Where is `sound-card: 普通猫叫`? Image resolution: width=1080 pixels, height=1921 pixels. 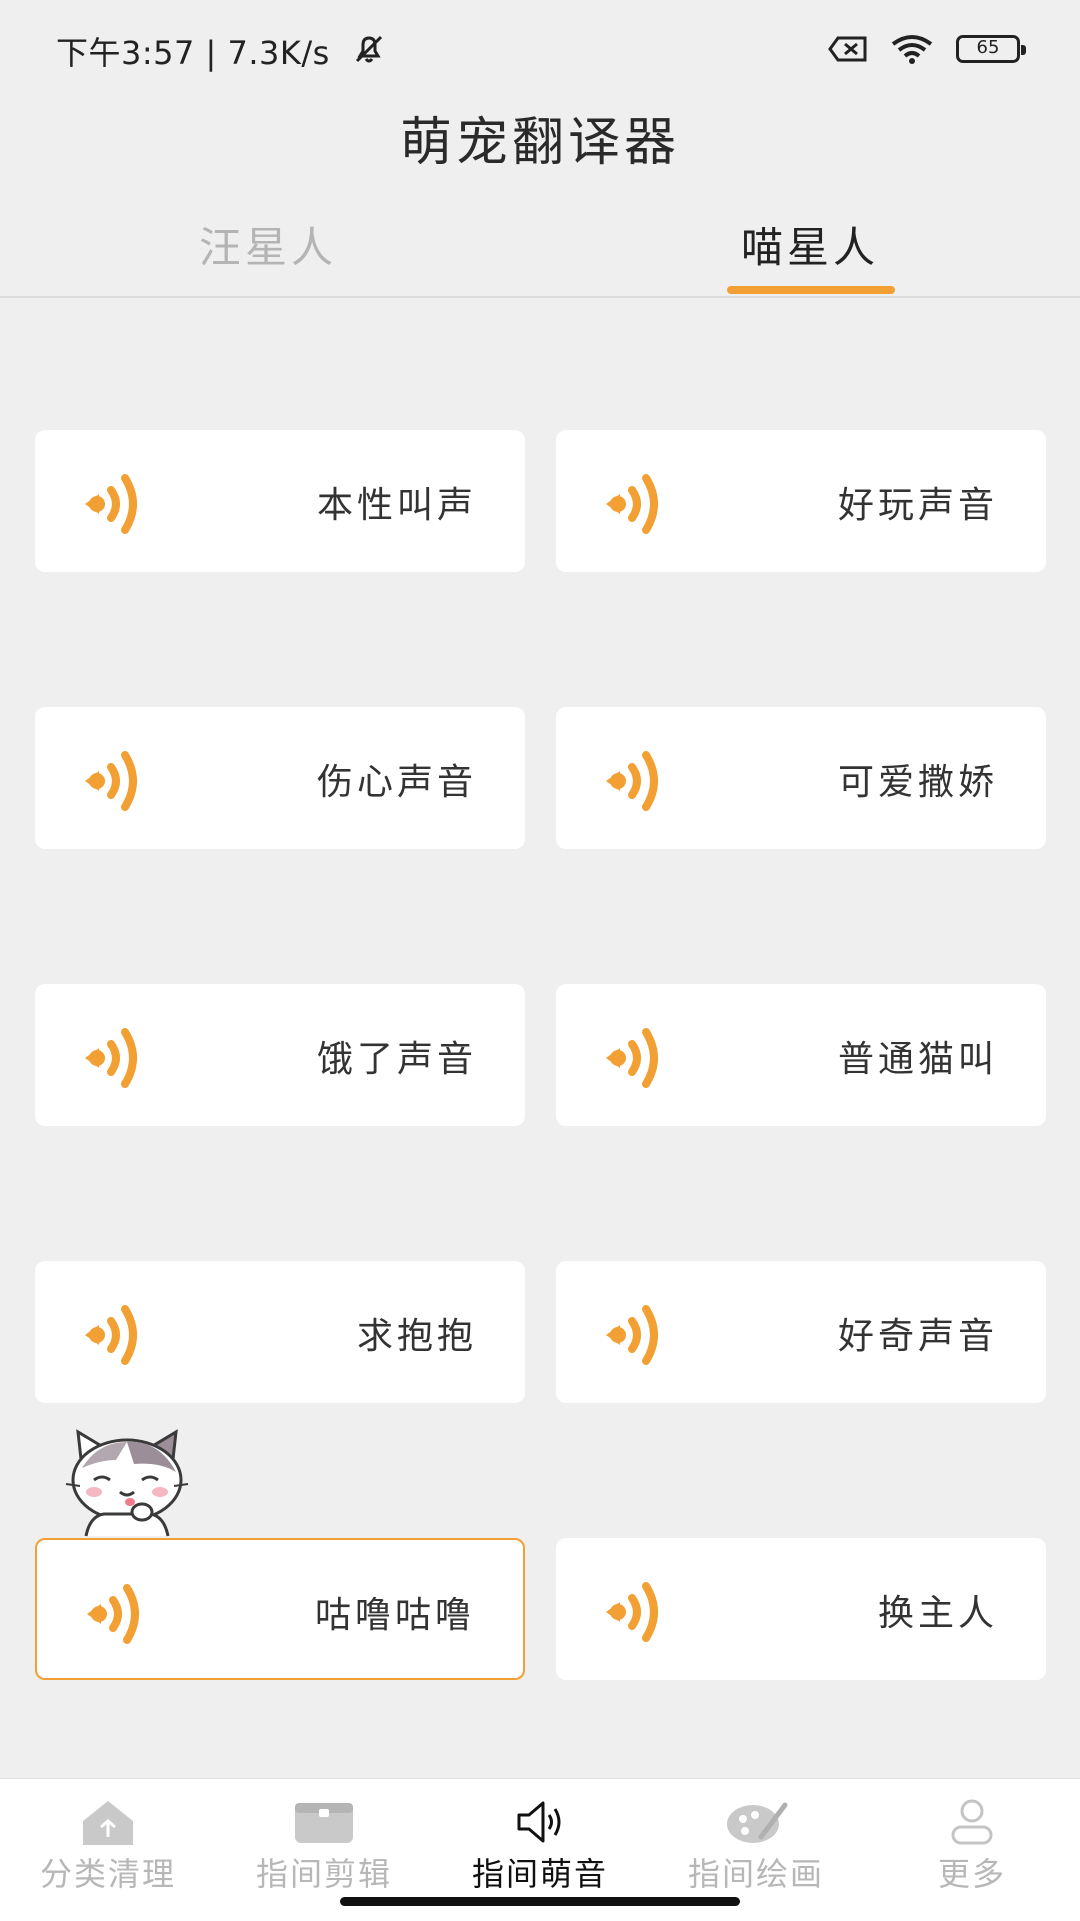
sound-card: 普通猫叫 is located at coordinates (801, 1055).